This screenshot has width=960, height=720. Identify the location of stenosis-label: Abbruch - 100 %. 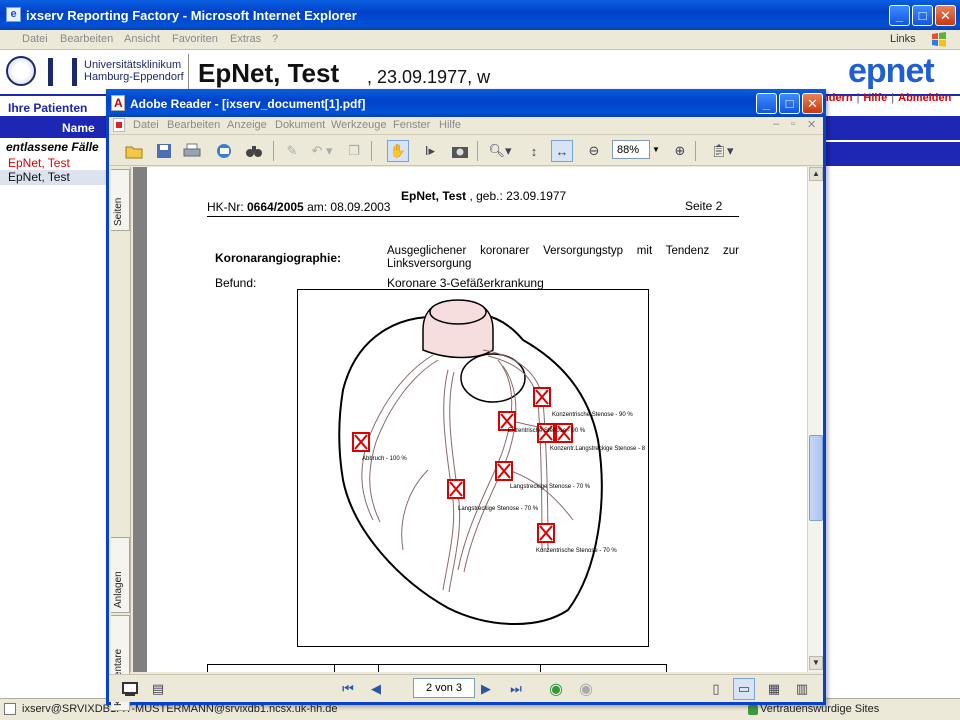
(384, 459).